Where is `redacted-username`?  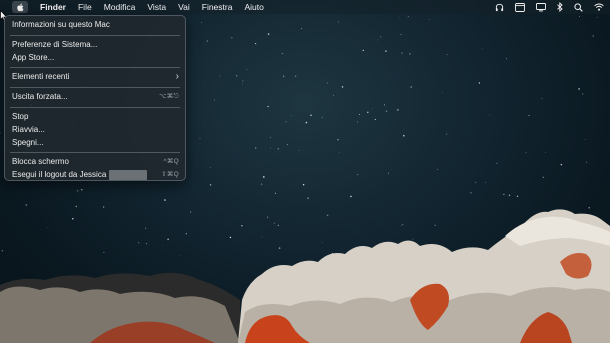 redacted-username is located at coordinates (128, 175).